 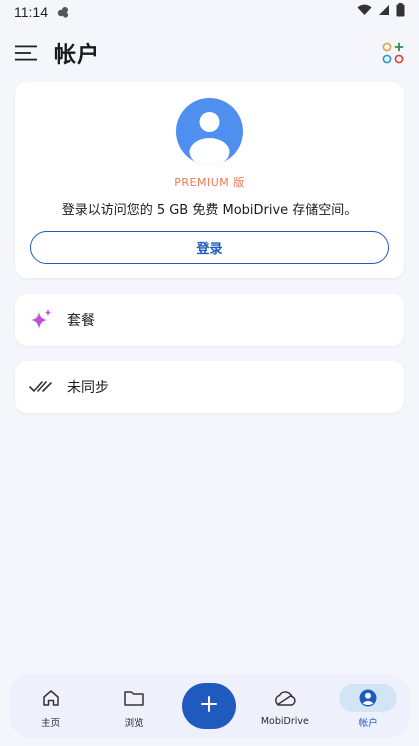 I want to click on app-bar: 帐户, so click(x=209, y=53).